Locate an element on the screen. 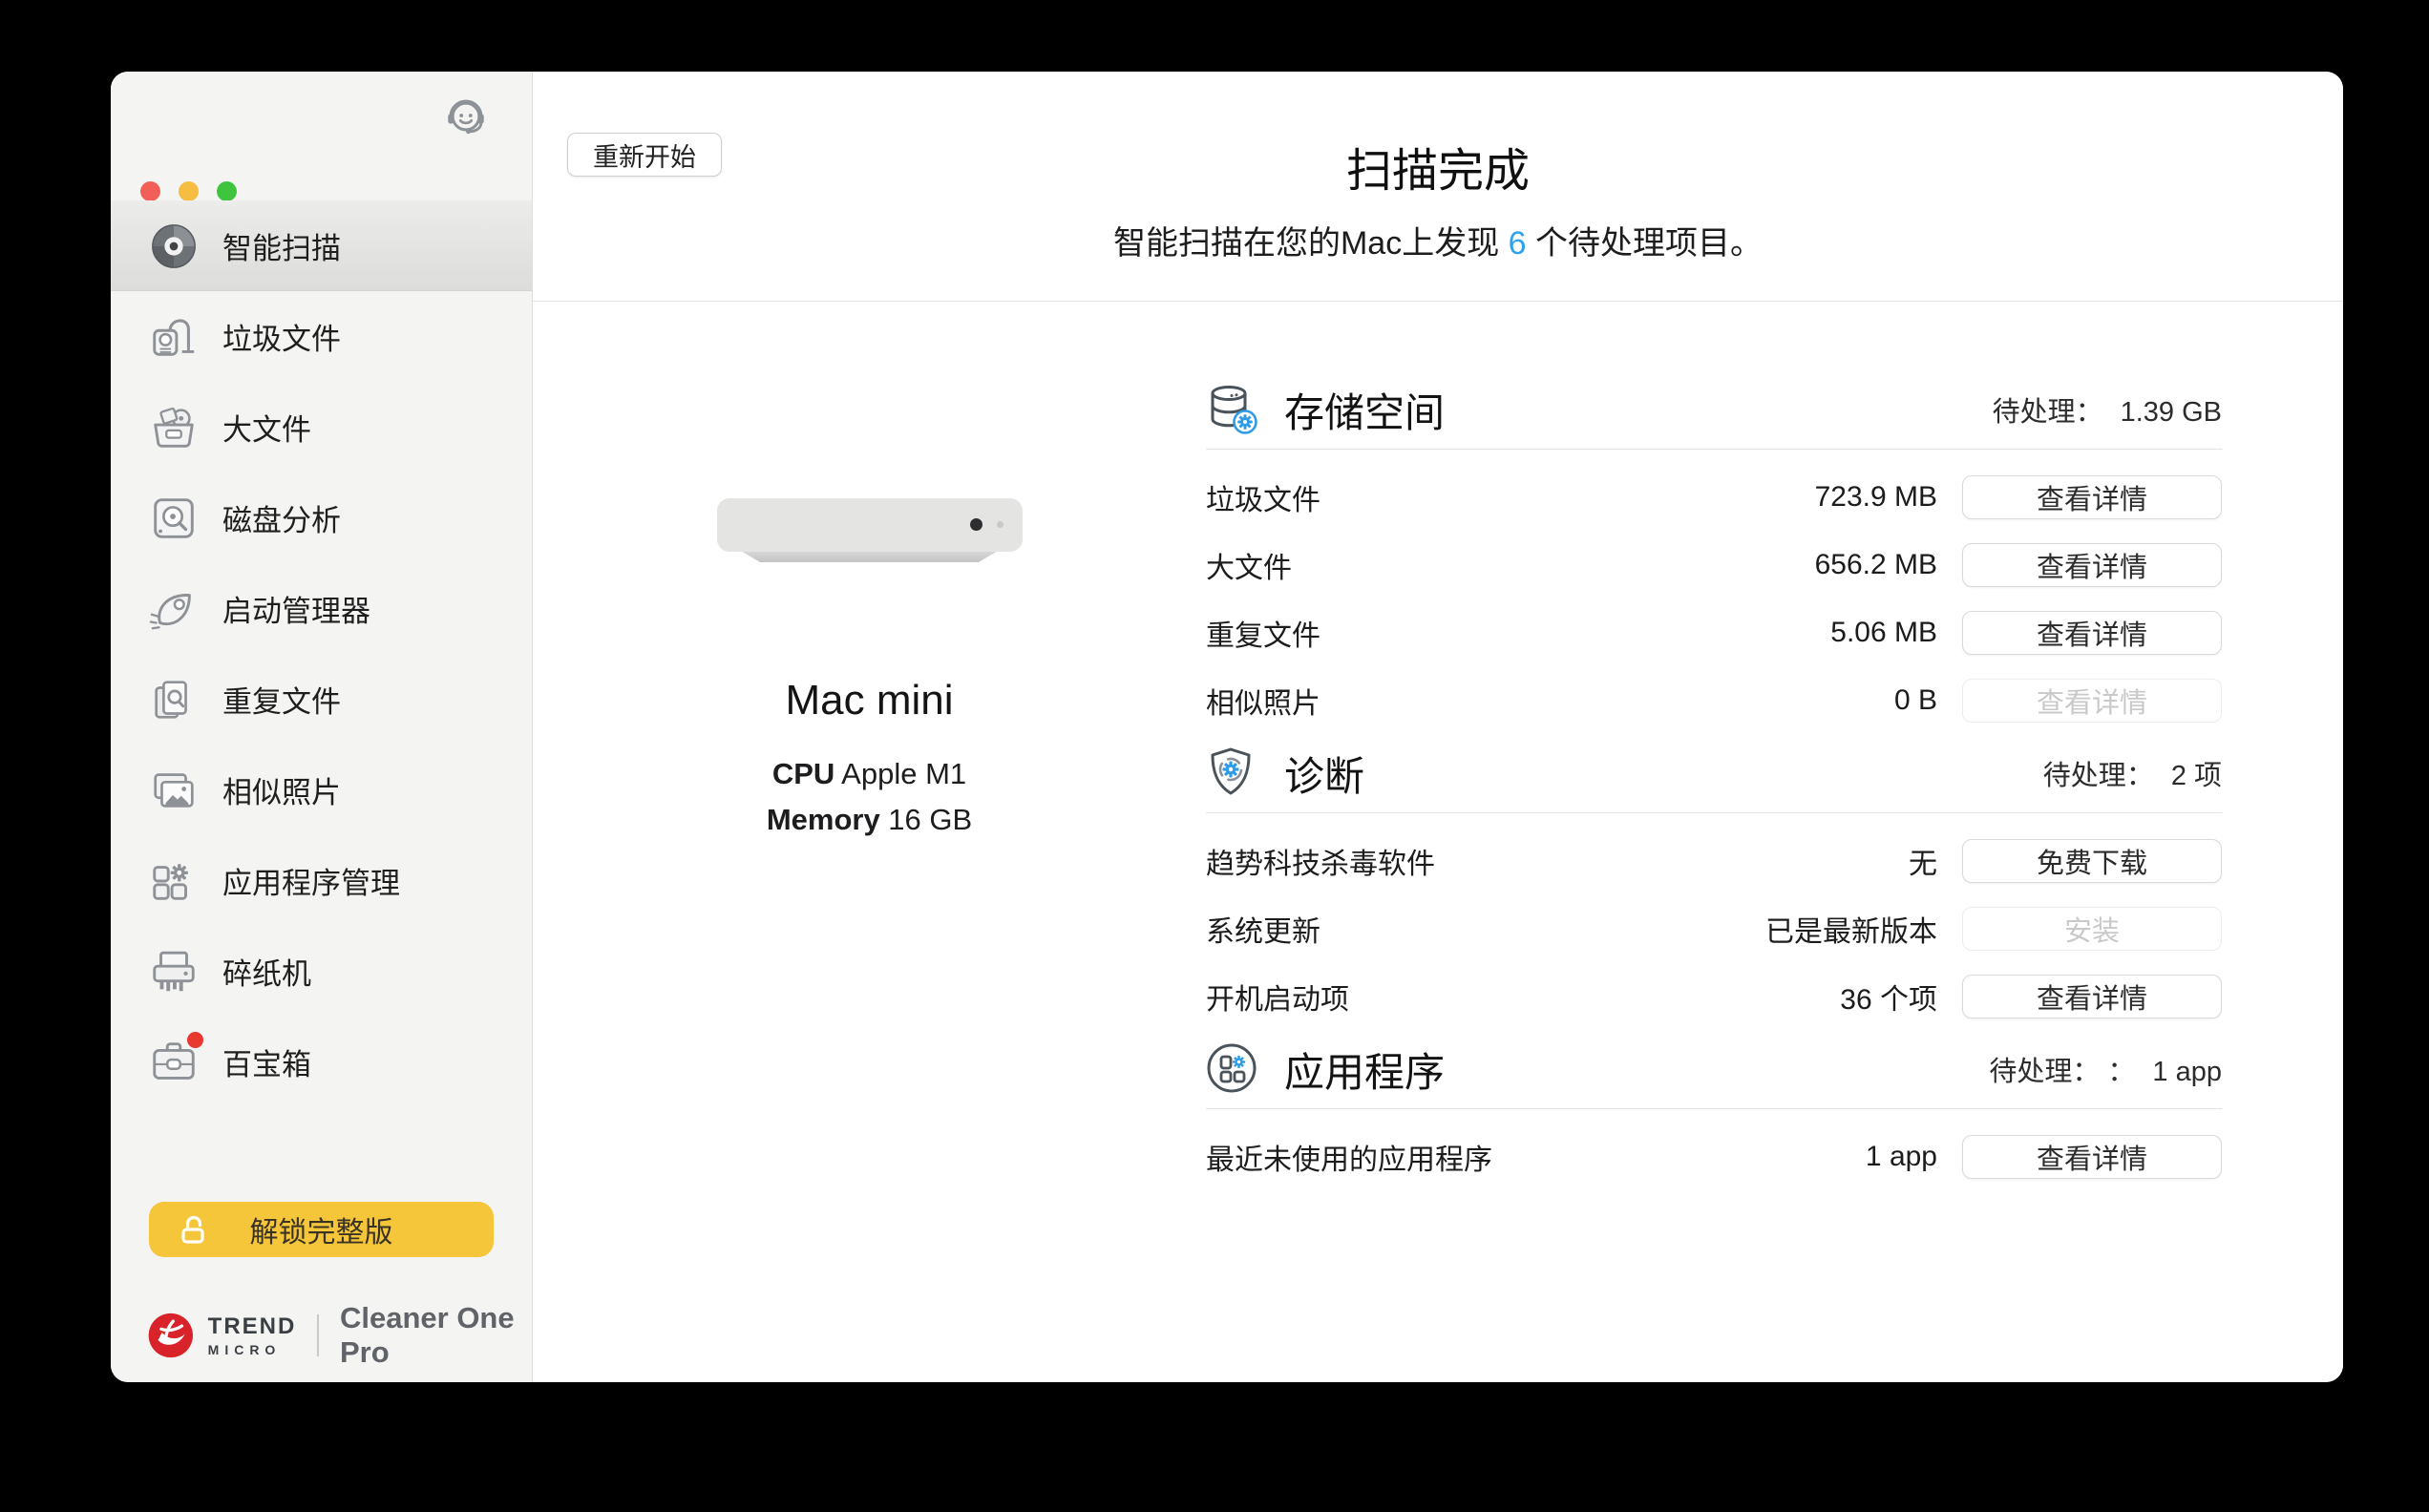  row-value: 无 is located at coordinates (1923, 864).